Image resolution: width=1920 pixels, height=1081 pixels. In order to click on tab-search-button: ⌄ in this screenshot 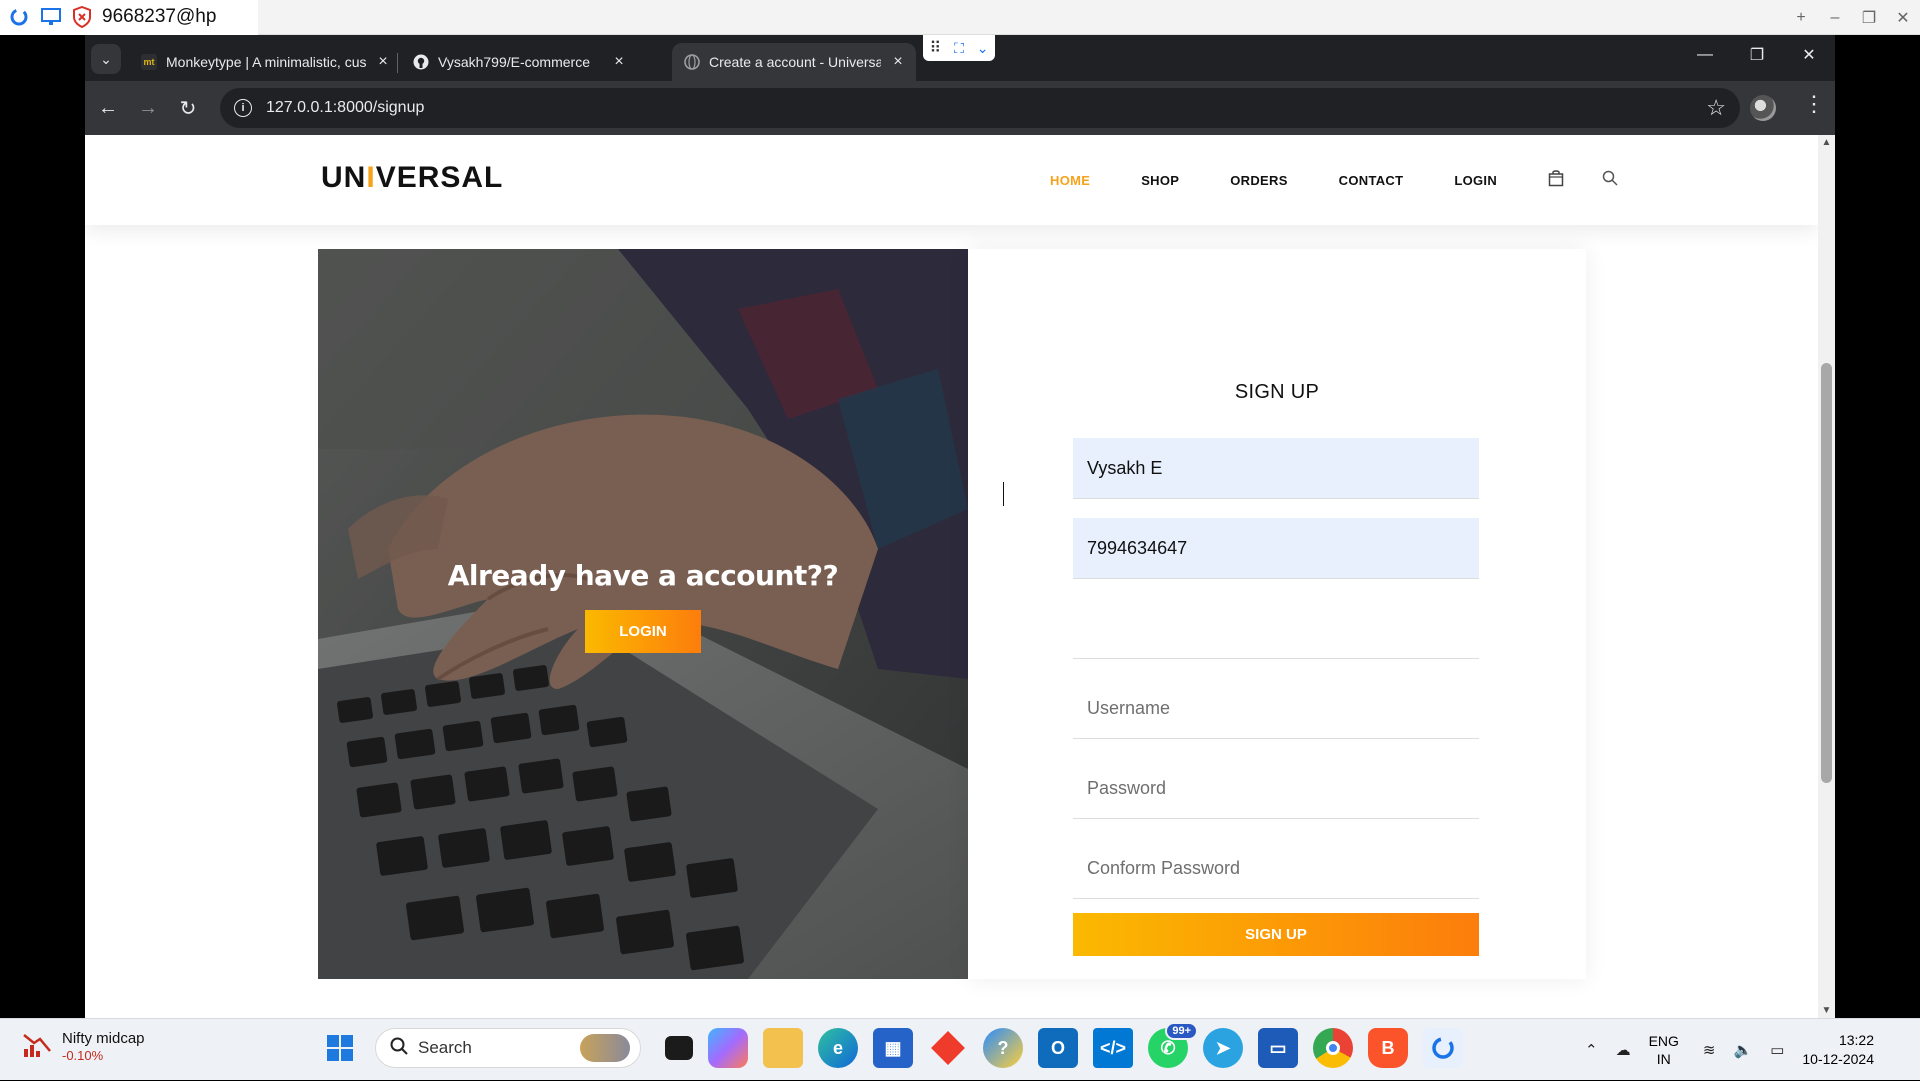, I will do `click(106, 59)`.